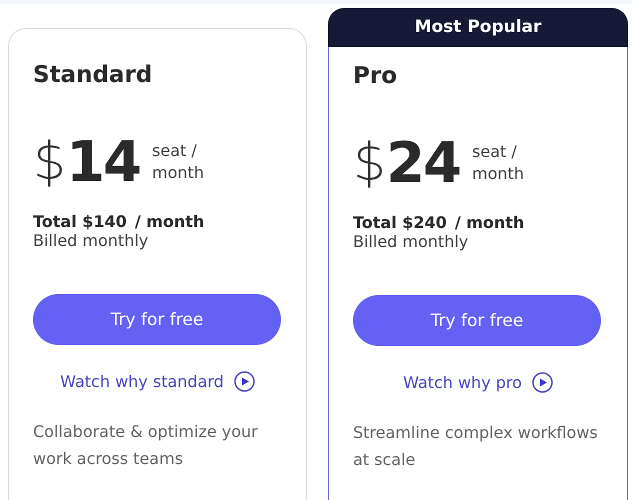  What do you see at coordinates (103, 162) in the screenshot?
I see `price-amount: 14` at bounding box center [103, 162].